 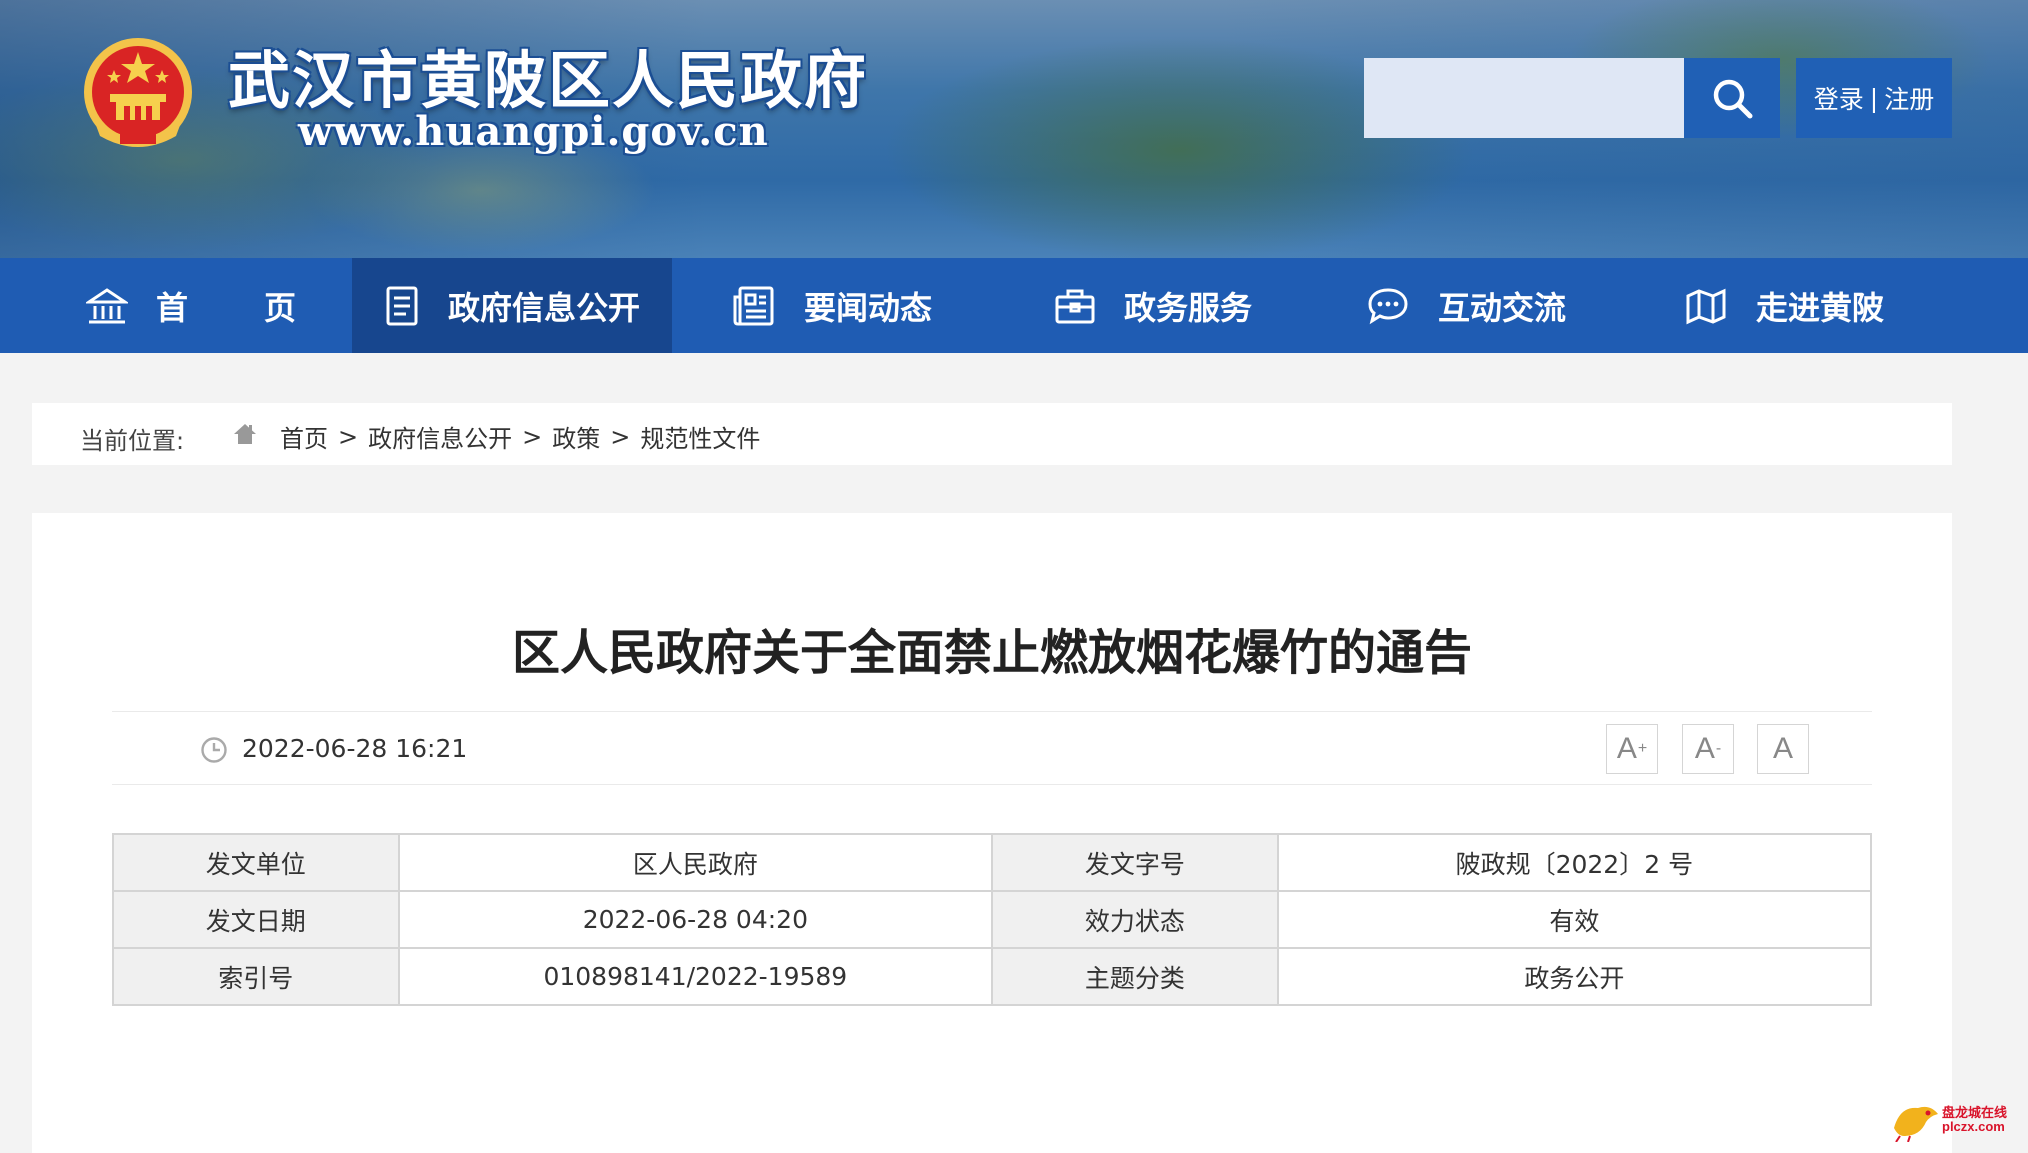 I want to click on font-reset-button: A, so click(x=1783, y=749).